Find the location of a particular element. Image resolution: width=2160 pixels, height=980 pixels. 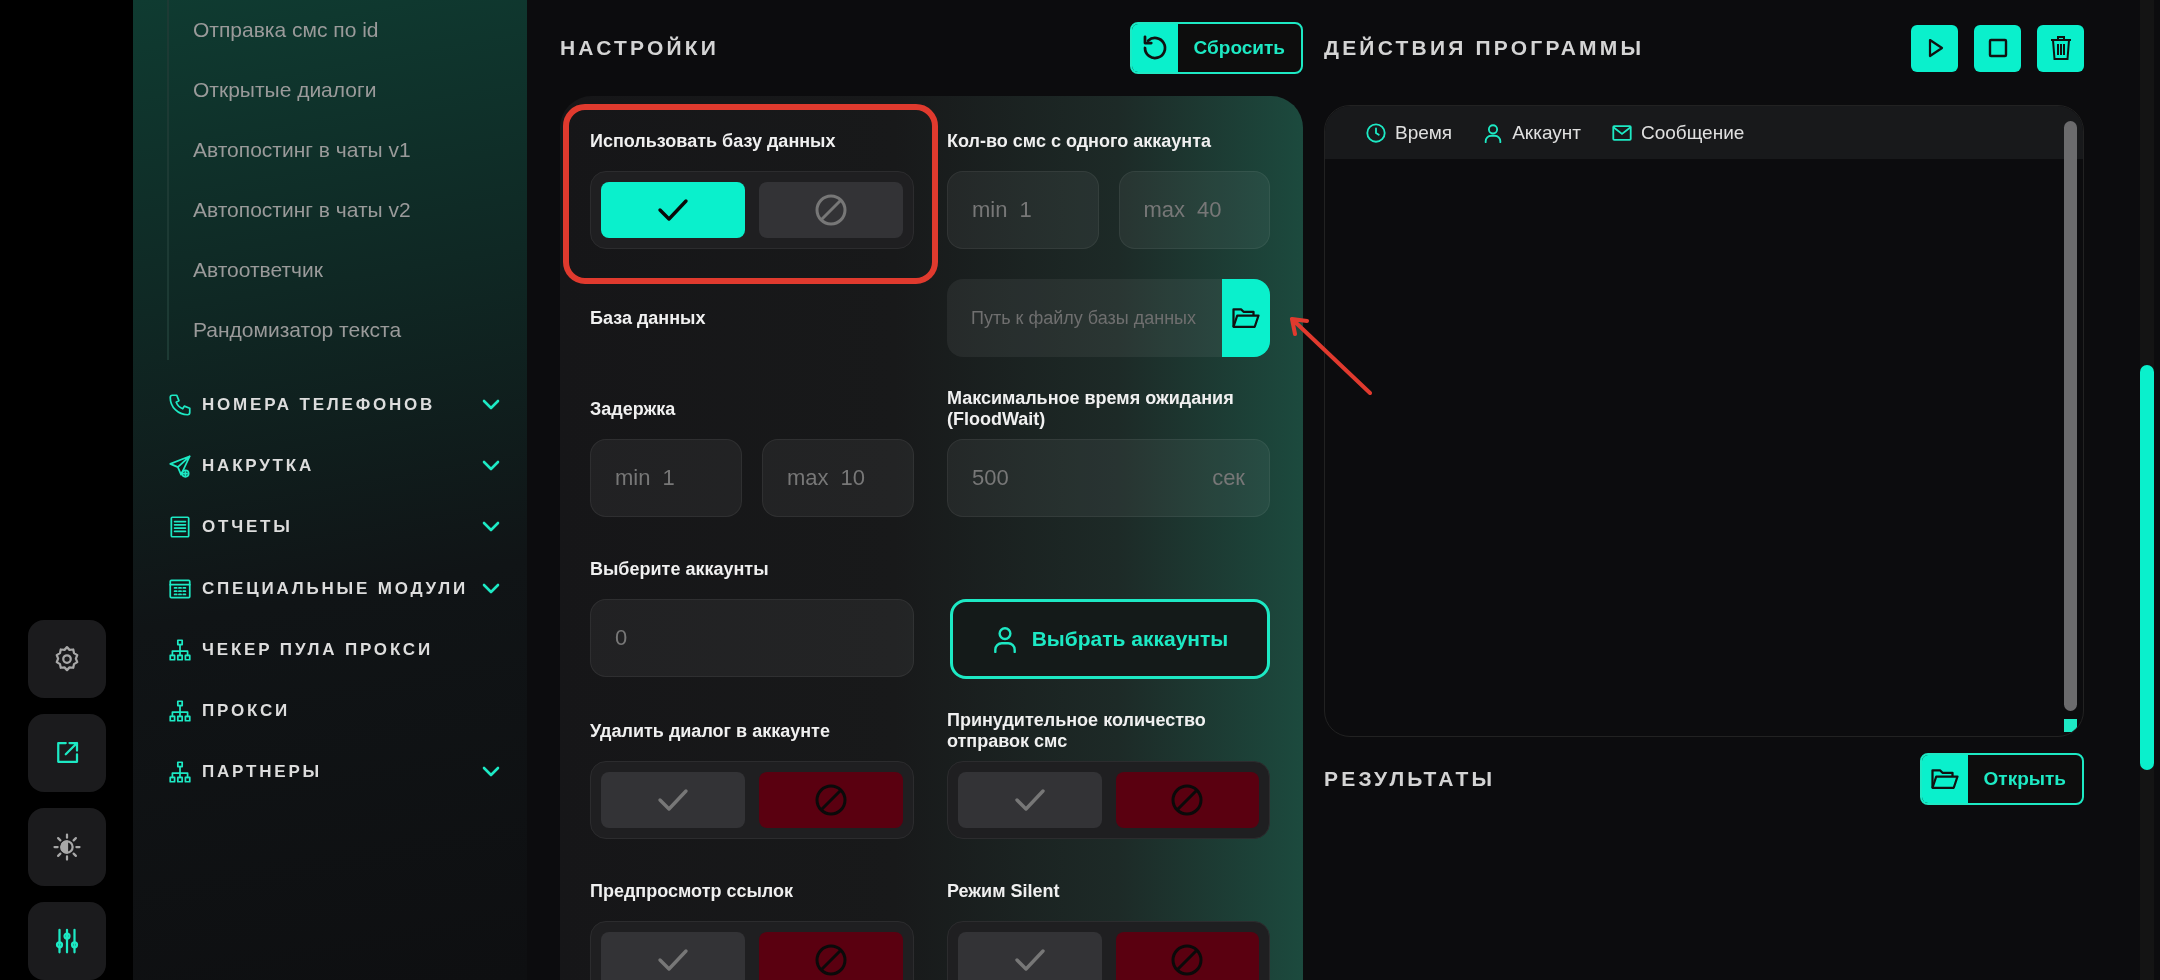

select-accounts-button: Выбрать аккаунты is located at coordinates (1110, 639).